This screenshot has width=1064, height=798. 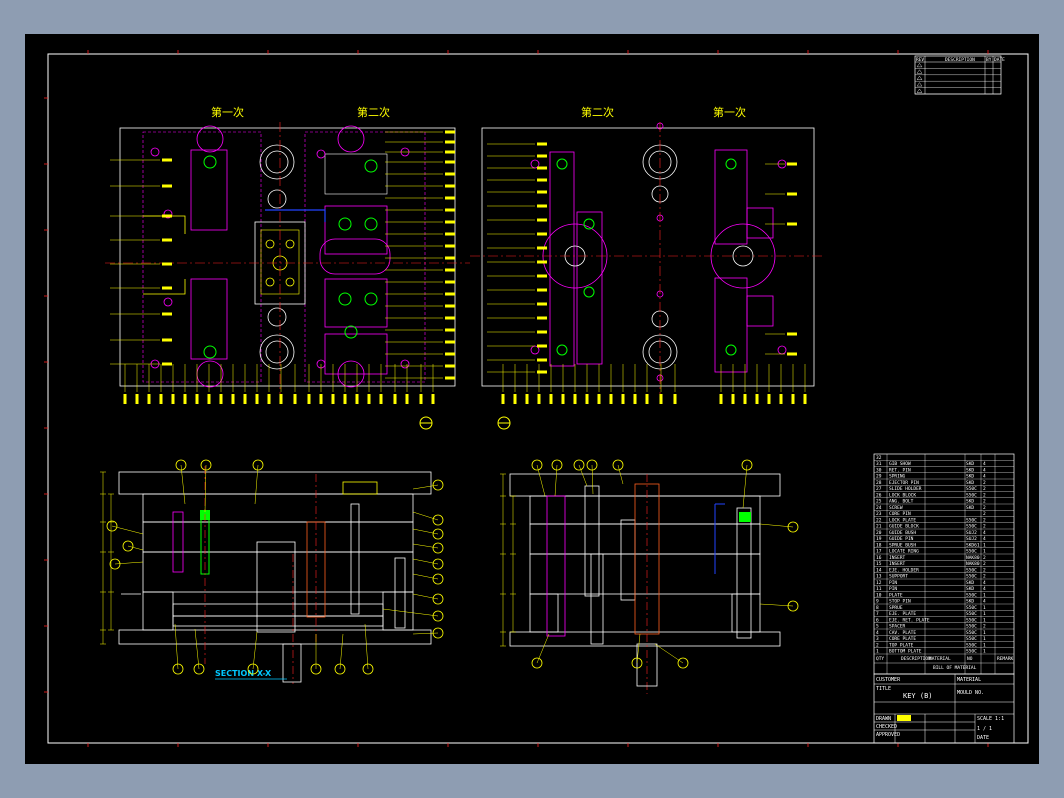 I want to click on parts-cell-desc: SPRUE BUSH, so click(x=902, y=545).